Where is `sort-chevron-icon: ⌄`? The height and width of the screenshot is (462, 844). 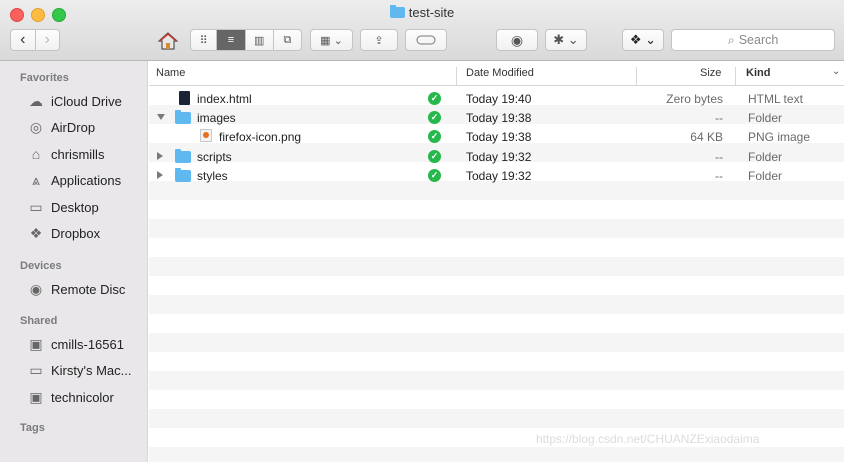
sort-chevron-icon: ⌄ is located at coordinates (836, 71).